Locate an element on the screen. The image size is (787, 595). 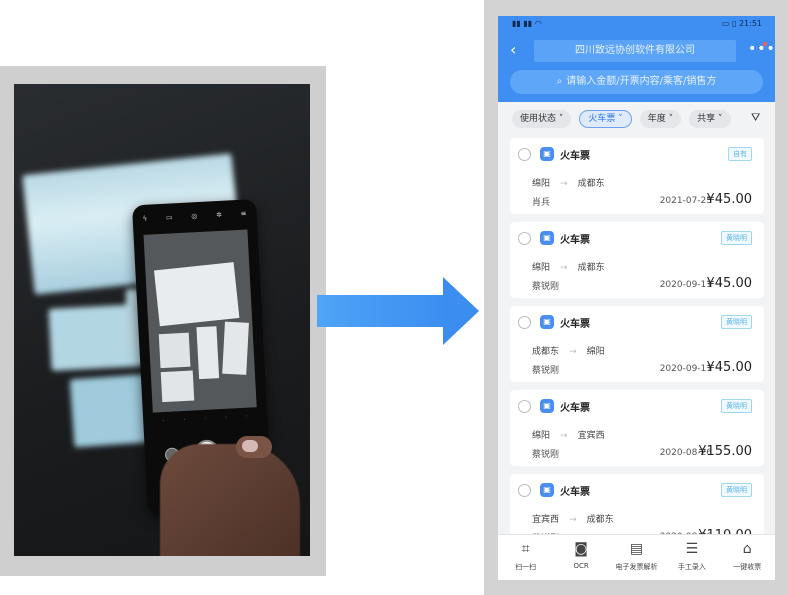
hand is located at coordinates (230, 500).